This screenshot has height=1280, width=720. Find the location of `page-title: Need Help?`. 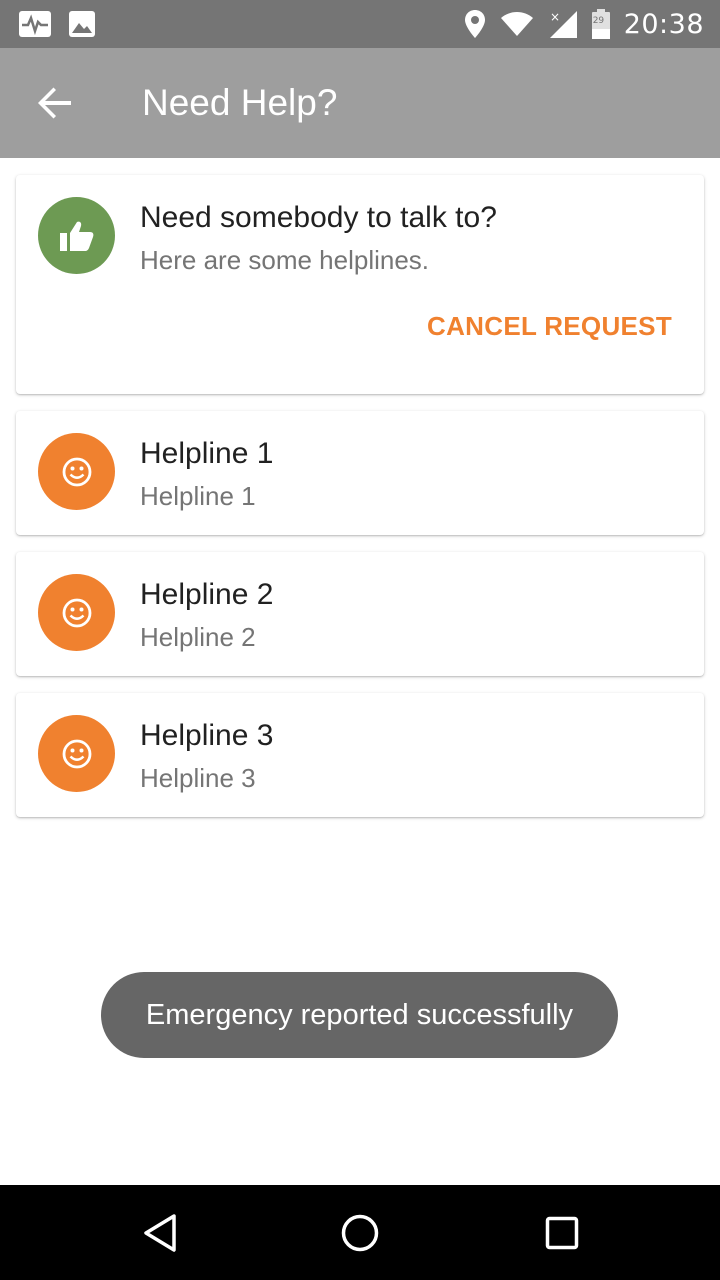

page-title: Need Help? is located at coordinates (240, 102).